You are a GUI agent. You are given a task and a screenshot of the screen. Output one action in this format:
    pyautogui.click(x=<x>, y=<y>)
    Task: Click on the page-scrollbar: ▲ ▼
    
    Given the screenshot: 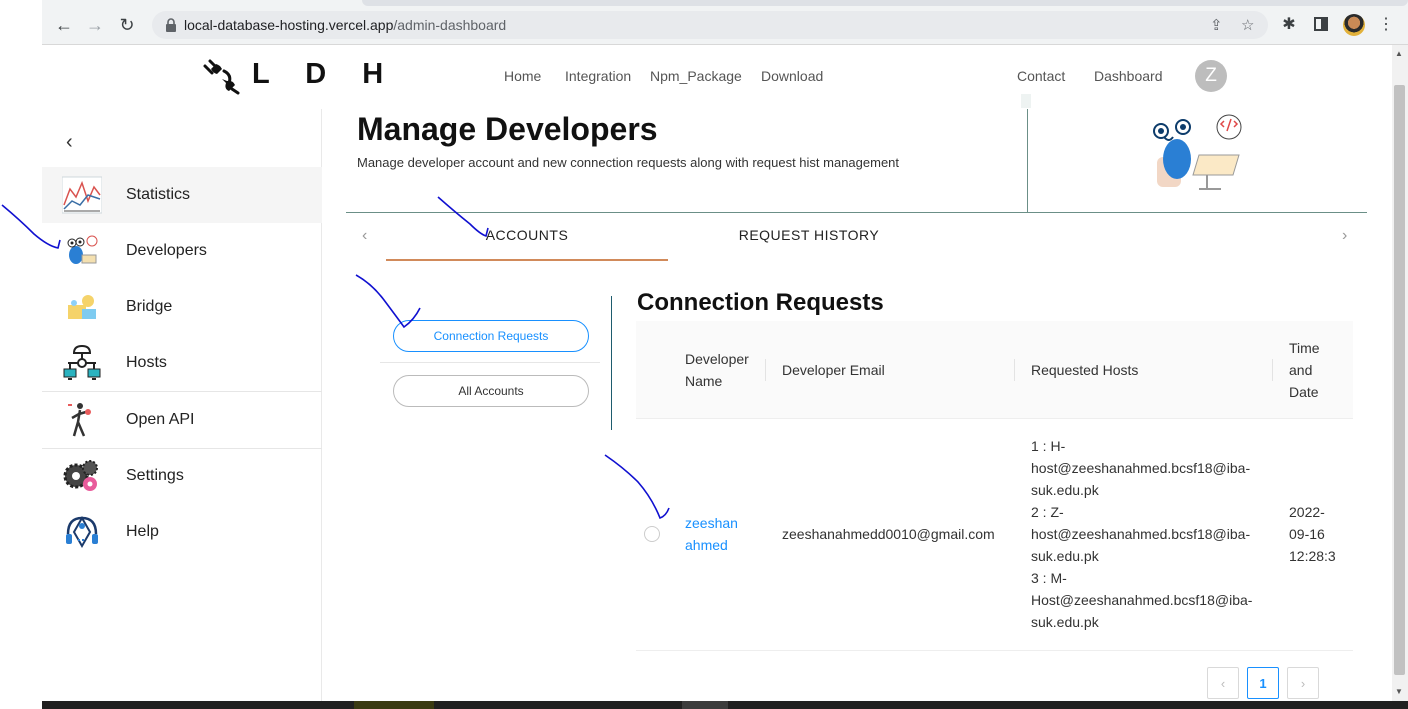 What is the action you would take?
    pyautogui.click(x=1400, y=373)
    